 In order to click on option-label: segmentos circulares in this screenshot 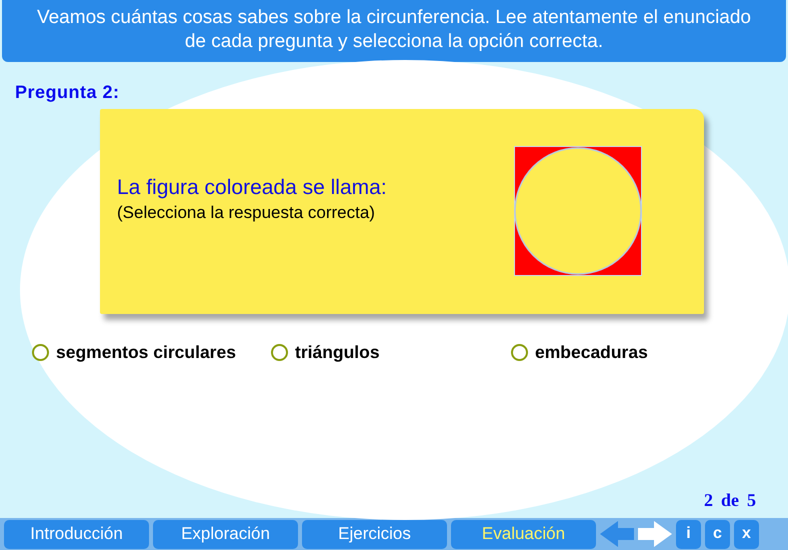, I will do `click(146, 352)`.